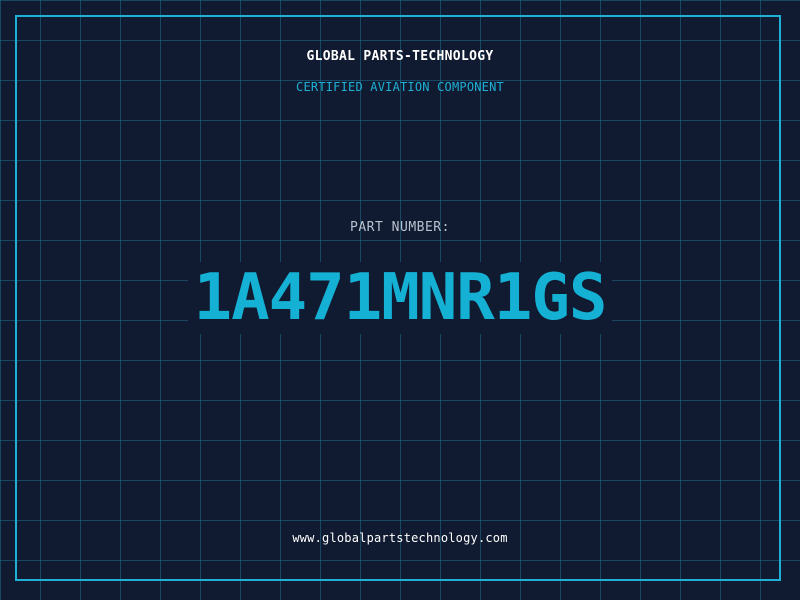  Describe the element at coordinates (400, 227) in the screenshot. I see `part-number-label: PART NUMBER:` at that location.